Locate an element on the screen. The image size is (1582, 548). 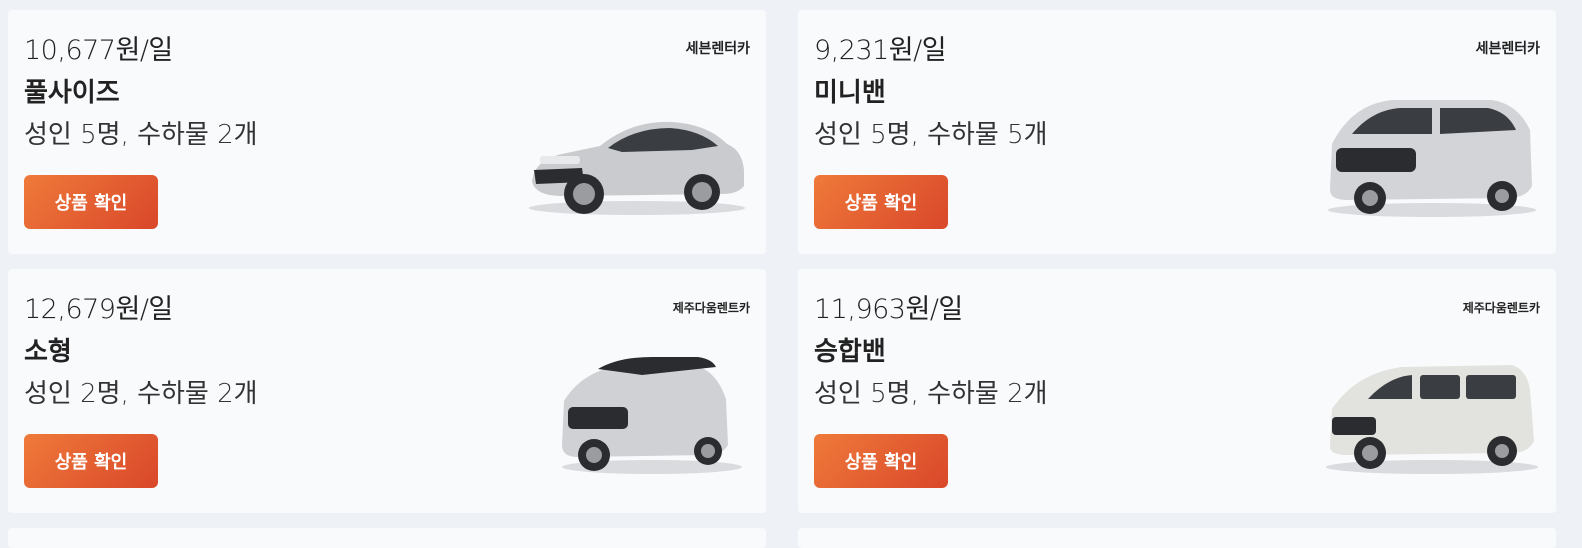
minivan-car-icon is located at coordinates (1432, 158).